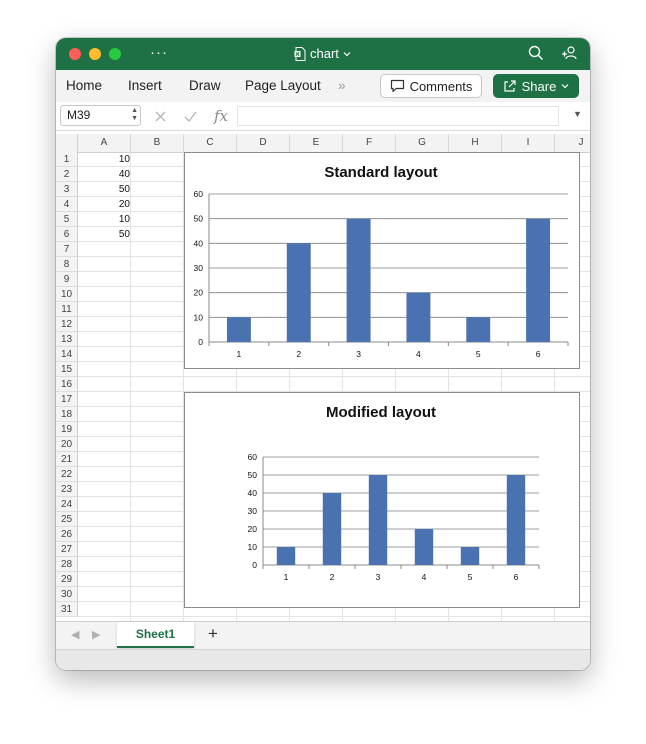 The width and height of the screenshot is (646, 744). I want to click on row-header: 14, so click(67, 354).